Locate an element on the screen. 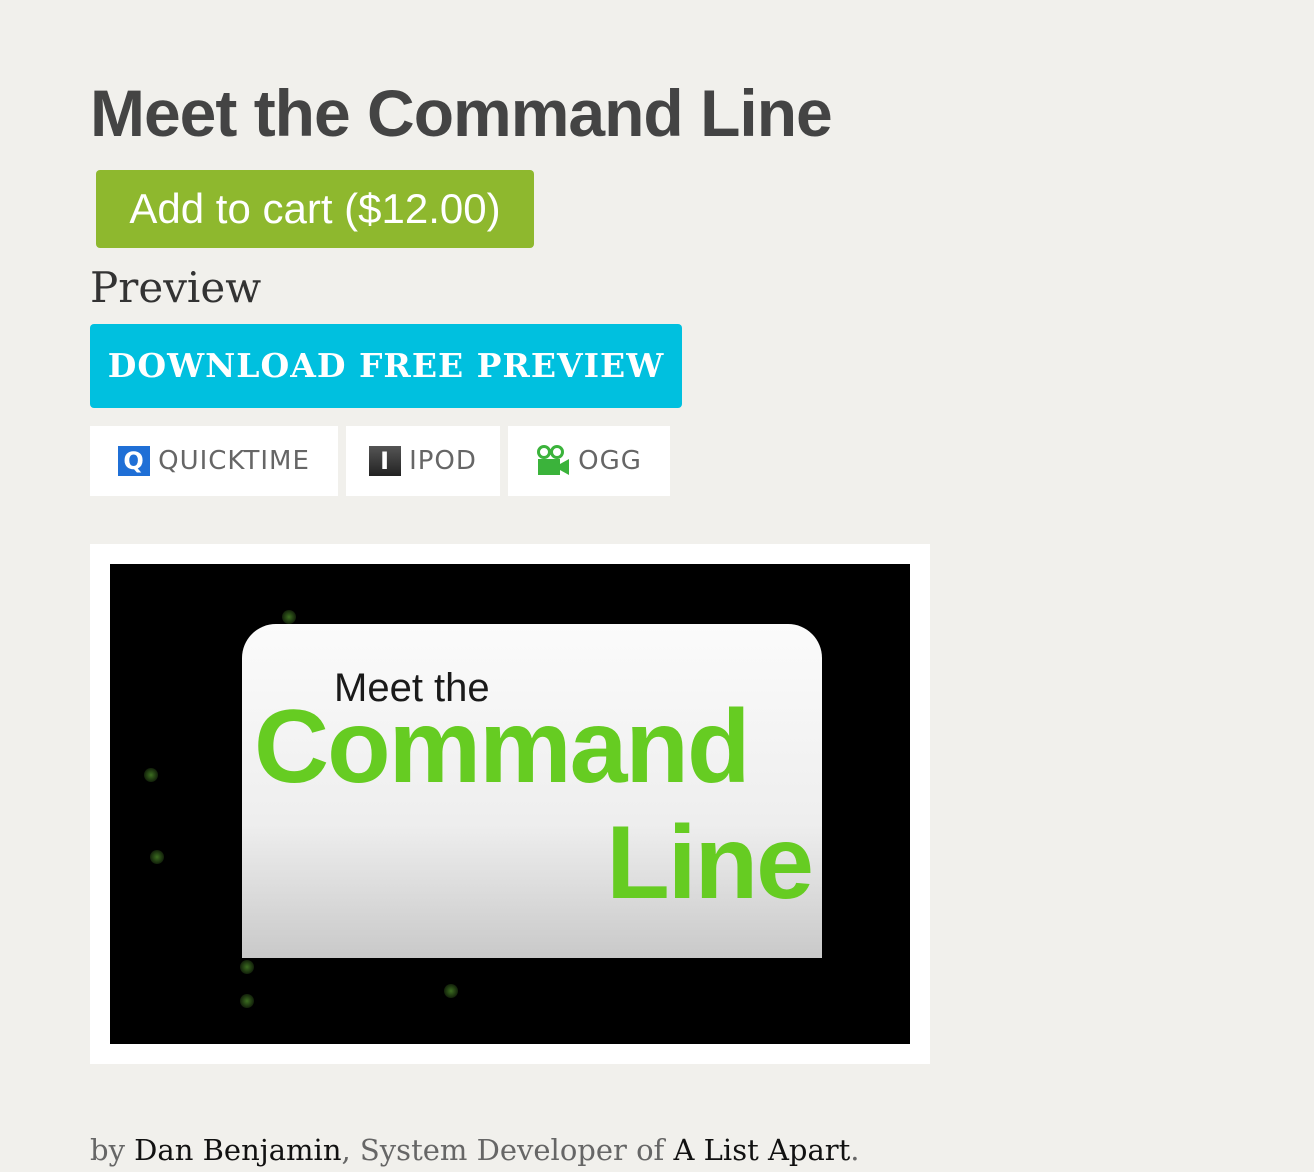  format-label-ogg: OGG is located at coordinates (610, 461).